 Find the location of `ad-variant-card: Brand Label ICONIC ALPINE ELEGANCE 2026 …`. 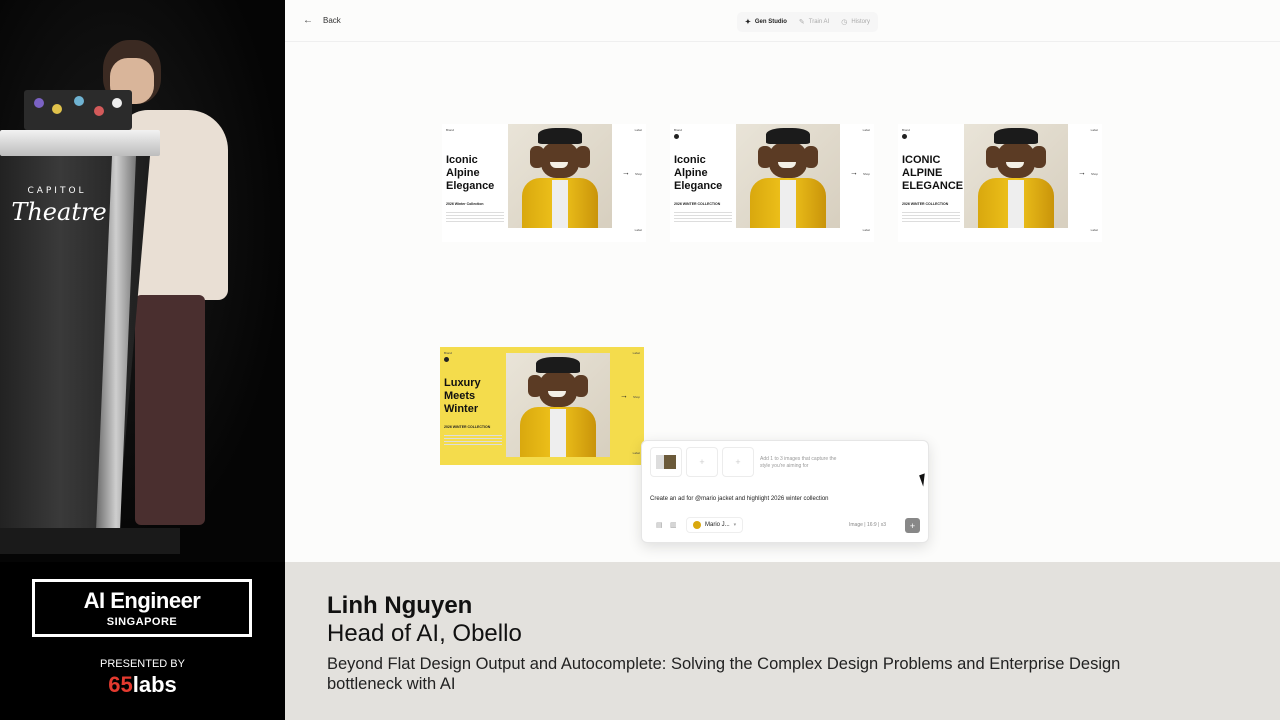

ad-variant-card: Brand Label ICONIC ALPINE ELEGANCE 2026 … is located at coordinates (1000, 183).